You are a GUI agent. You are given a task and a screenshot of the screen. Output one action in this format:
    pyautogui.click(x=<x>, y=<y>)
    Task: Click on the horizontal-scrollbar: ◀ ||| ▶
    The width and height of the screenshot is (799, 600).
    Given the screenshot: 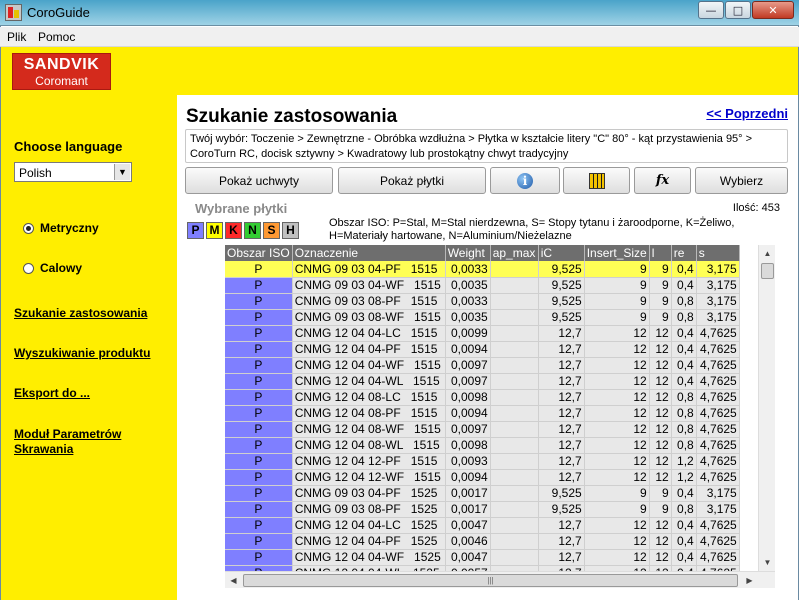 What is the action you would take?
    pyautogui.click(x=500, y=579)
    